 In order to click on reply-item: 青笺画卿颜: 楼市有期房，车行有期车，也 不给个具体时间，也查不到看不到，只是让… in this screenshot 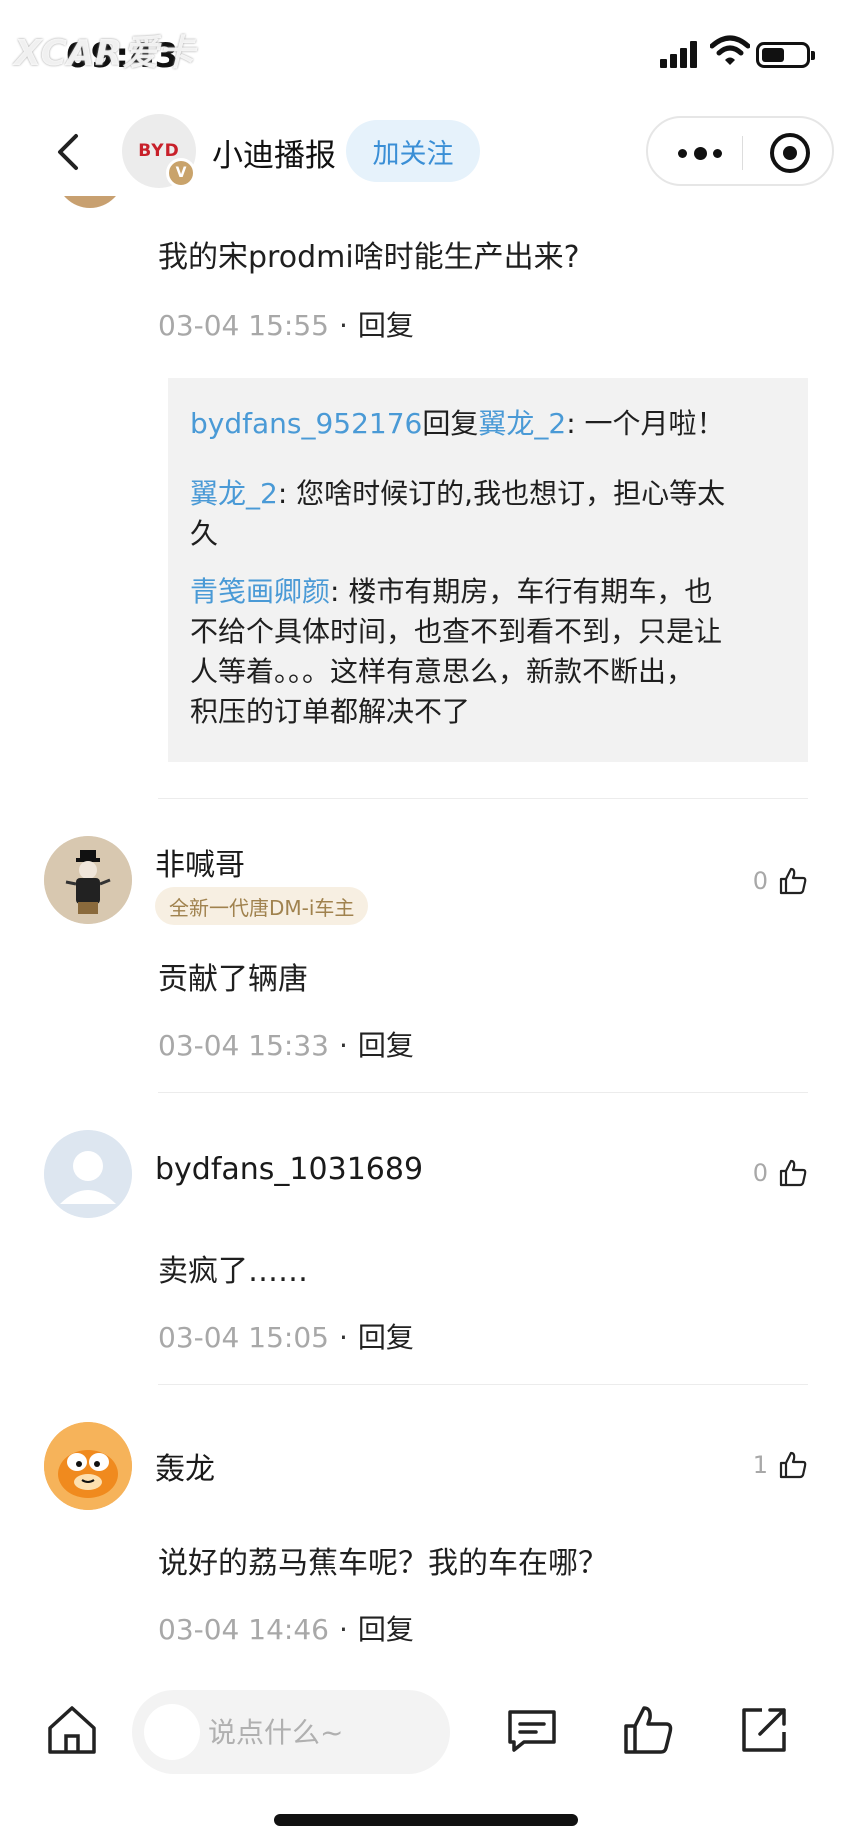, I will do `click(490, 652)`.